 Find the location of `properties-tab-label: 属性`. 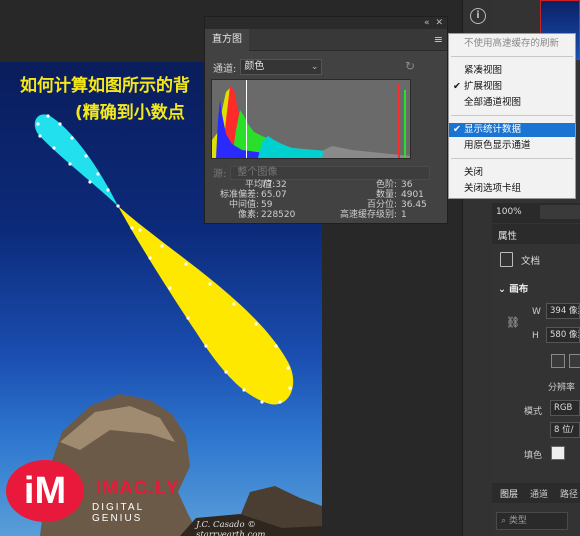

properties-tab-label: 属性 is located at coordinates (508, 236).